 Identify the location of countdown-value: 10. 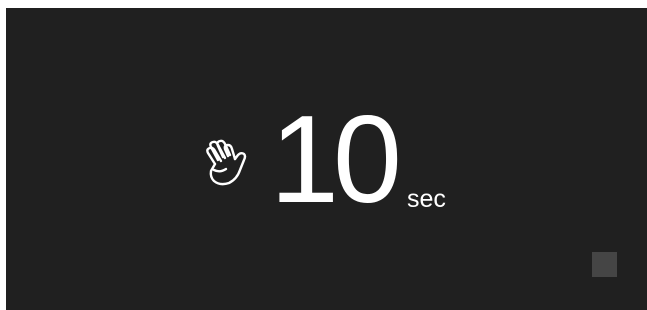
(336, 160).